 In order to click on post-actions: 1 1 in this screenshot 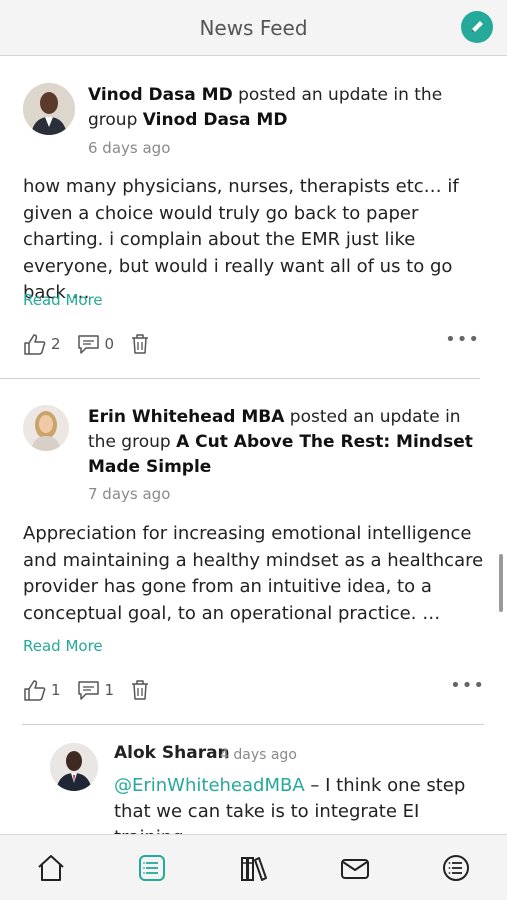, I will do `click(94, 690)`.